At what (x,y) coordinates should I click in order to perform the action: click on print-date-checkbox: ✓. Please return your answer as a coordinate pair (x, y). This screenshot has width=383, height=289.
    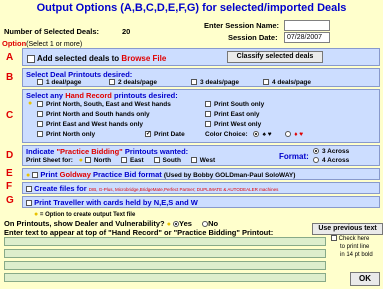
    Looking at the image, I should click on (148, 134).